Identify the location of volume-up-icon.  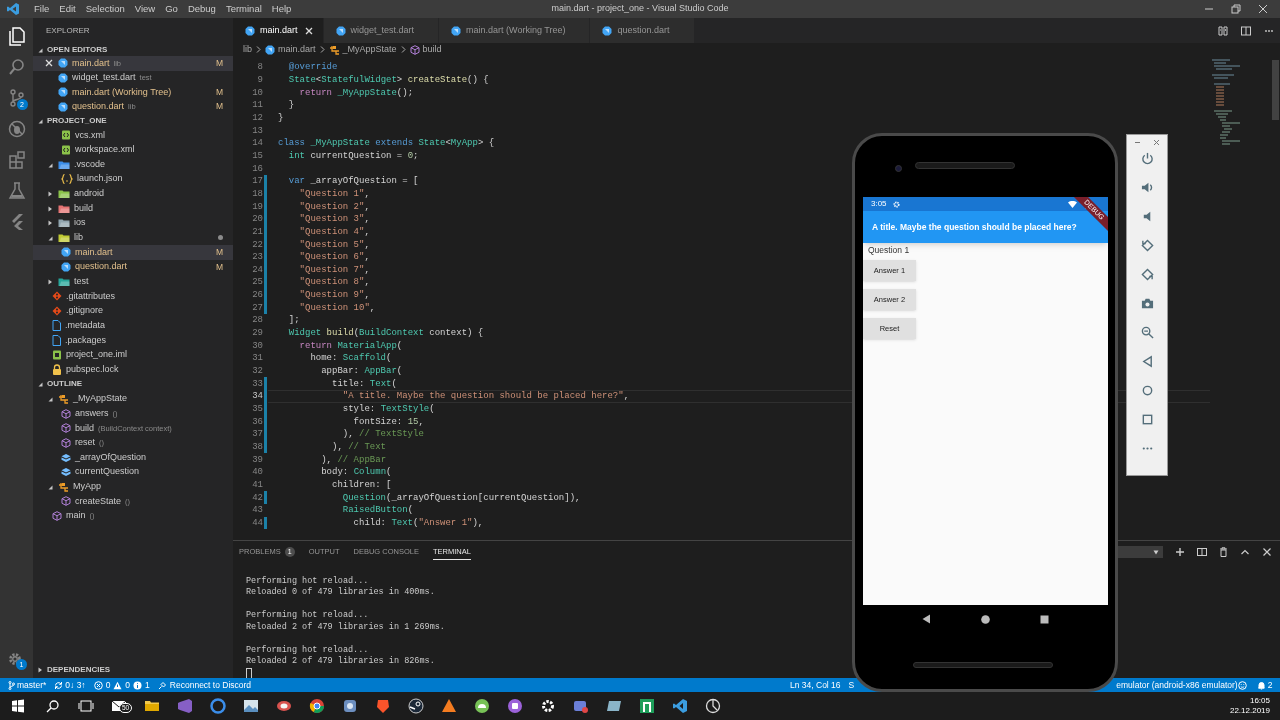
(1147, 187).